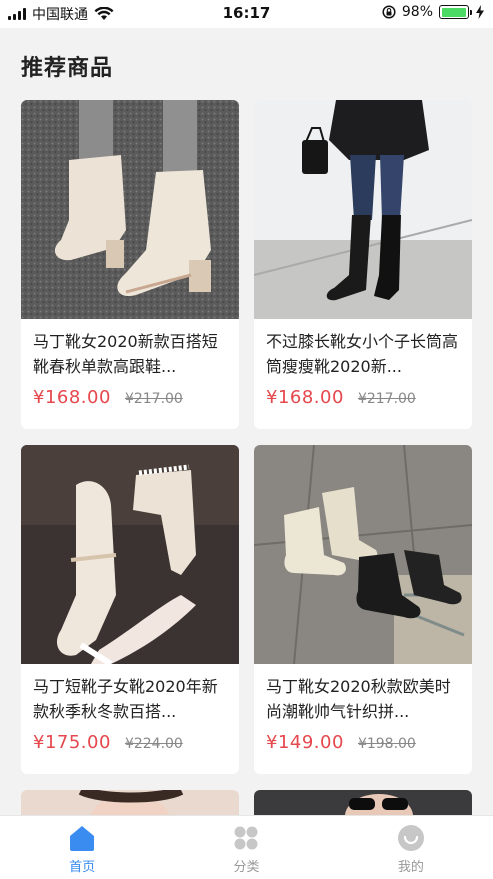 The image size is (493, 879). I want to click on tab-home-label: 首页, so click(82, 867).